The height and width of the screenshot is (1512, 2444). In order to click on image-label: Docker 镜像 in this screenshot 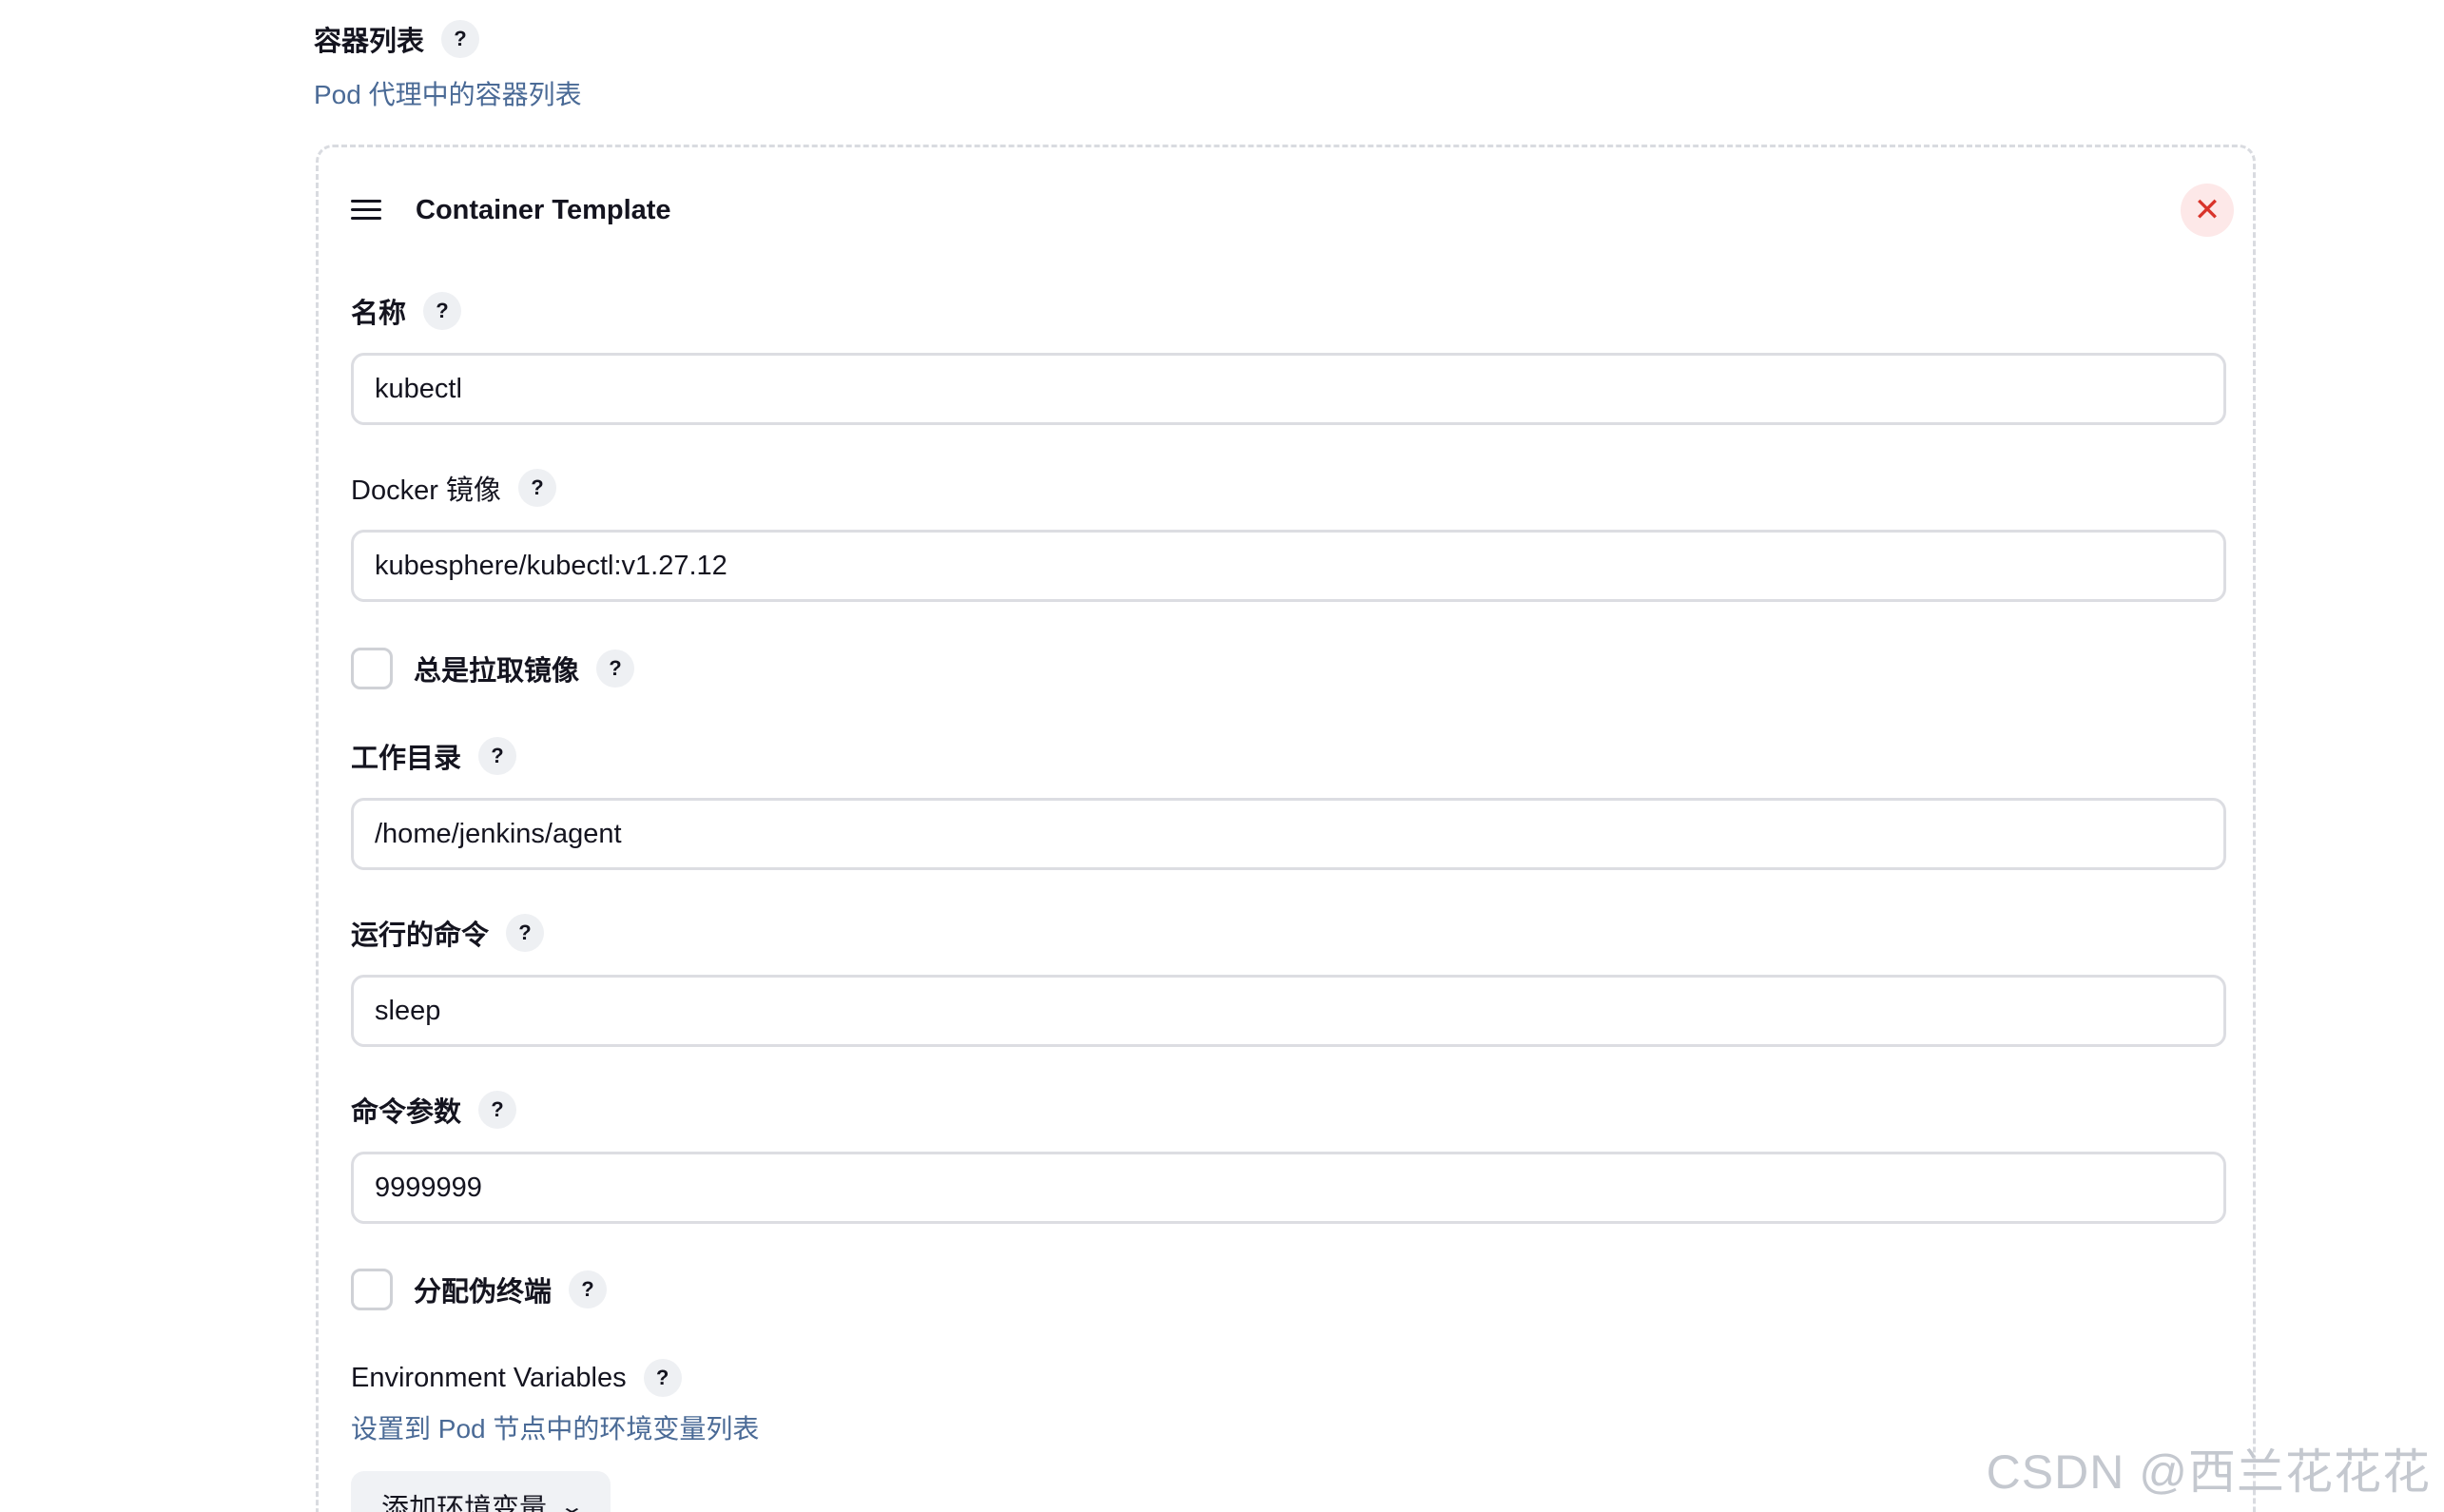, I will do `click(426, 490)`.